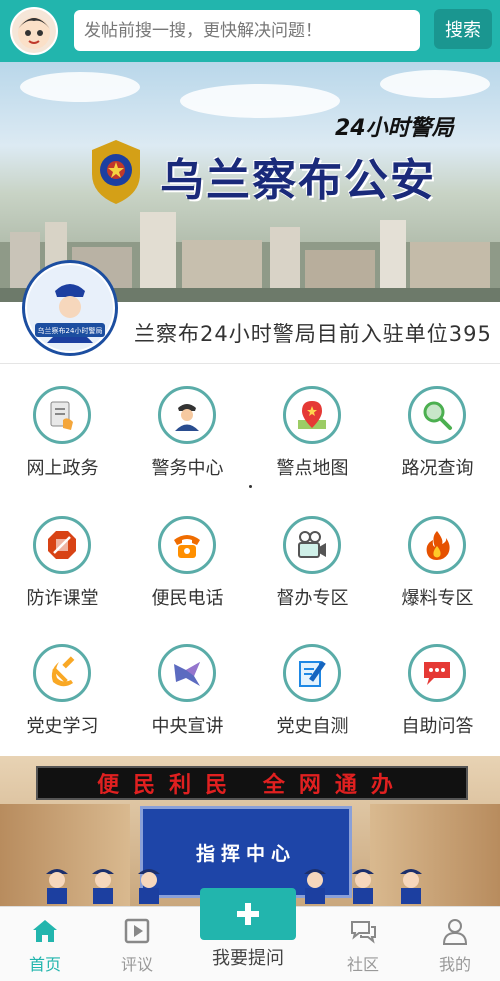  I want to click on grid-item-self-qa: 自助问答, so click(437, 696).